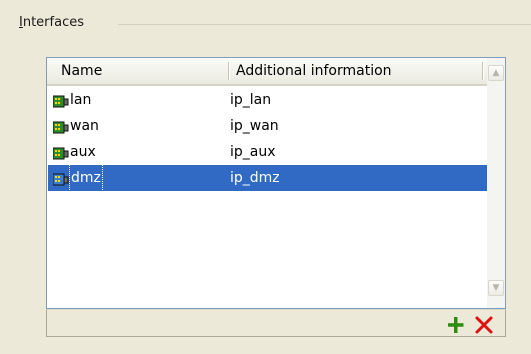 The height and width of the screenshot is (354, 531). What do you see at coordinates (496, 183) in the screenshot?
I see `vertical-scrollbar: ▲ ▼` at bounding box center [496, 183].